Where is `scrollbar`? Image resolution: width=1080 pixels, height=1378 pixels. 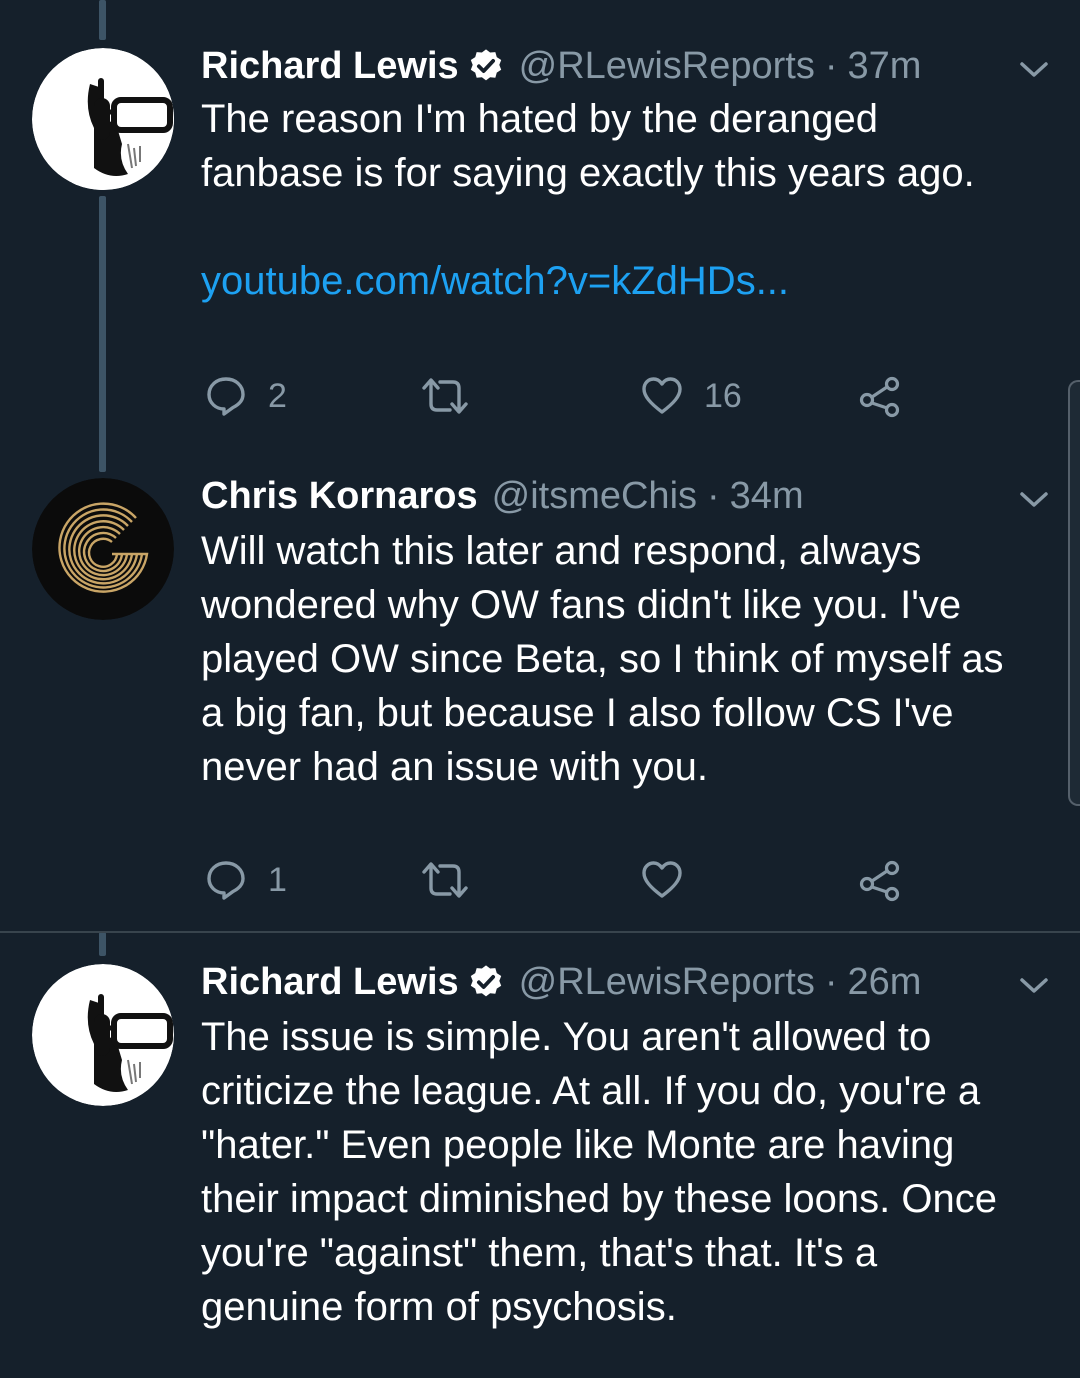
scrollbar is located at coordinates (1074, 593).